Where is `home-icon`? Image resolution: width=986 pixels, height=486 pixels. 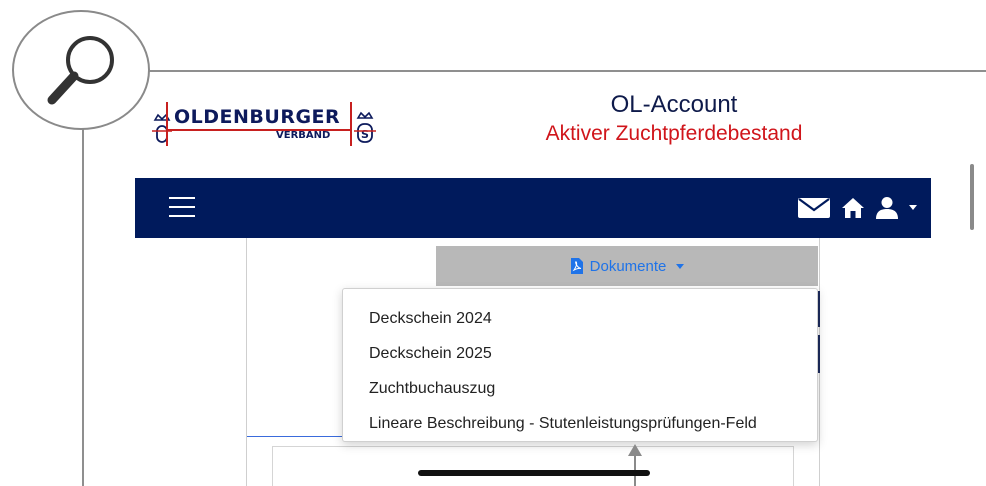 home-icon is located at coordinates (853, 208).